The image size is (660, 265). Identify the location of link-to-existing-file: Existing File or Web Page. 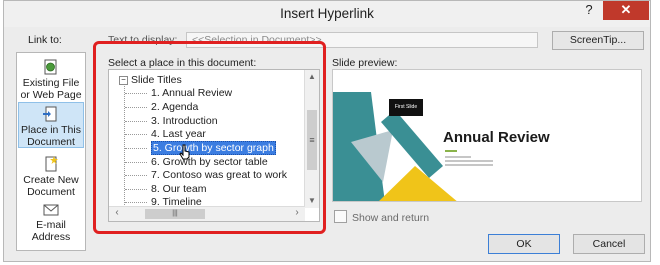
(51, 80).